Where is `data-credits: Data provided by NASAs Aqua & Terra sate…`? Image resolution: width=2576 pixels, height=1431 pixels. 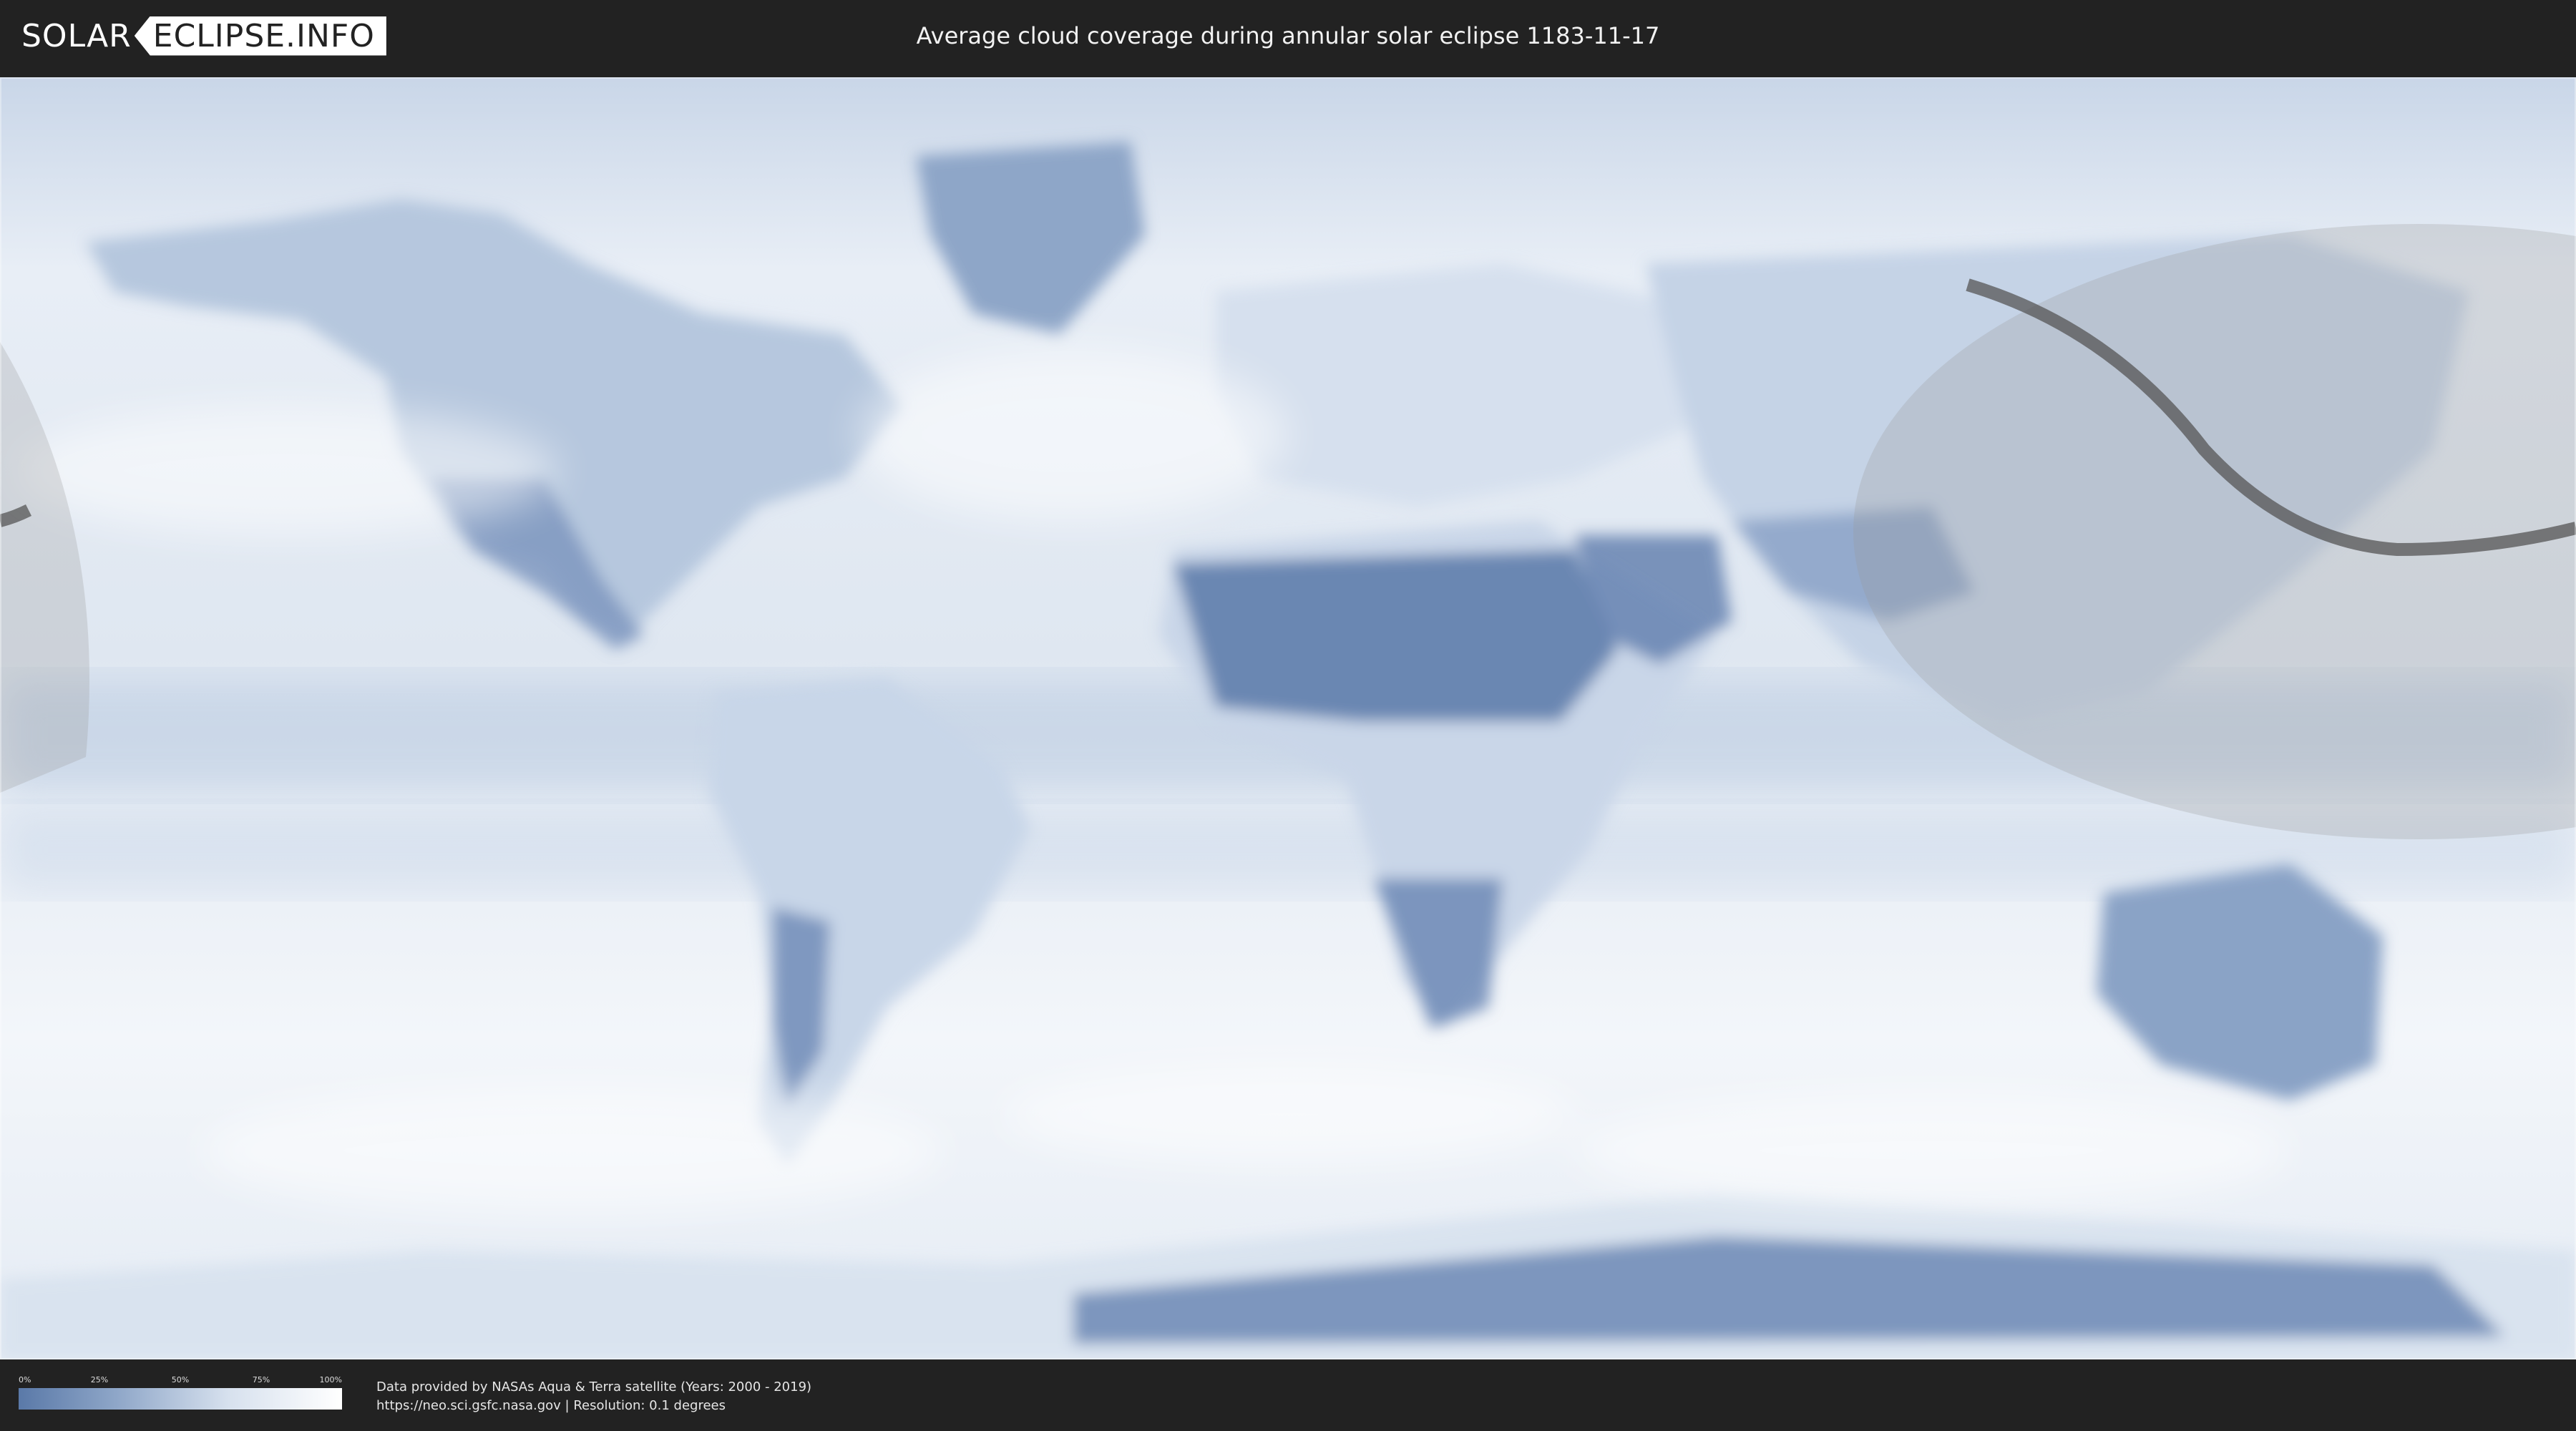
data-credits: Data provided by NASAs Aqua & Terra sate… is located at coordinates (593, 1396).